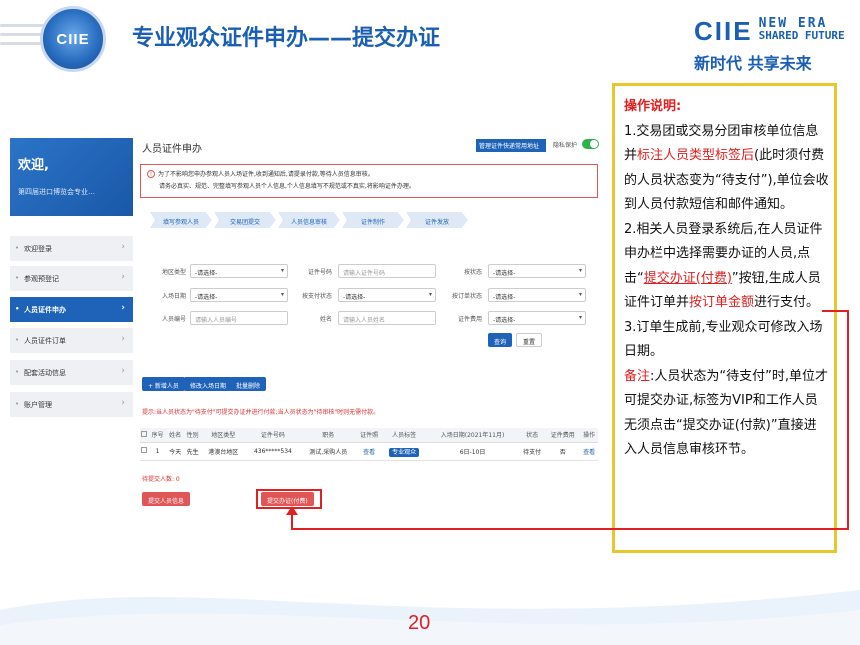  Describe the element at coordinates (387, 295) in the screenshot. I see `pay-status-select: -请选择-` at that location.